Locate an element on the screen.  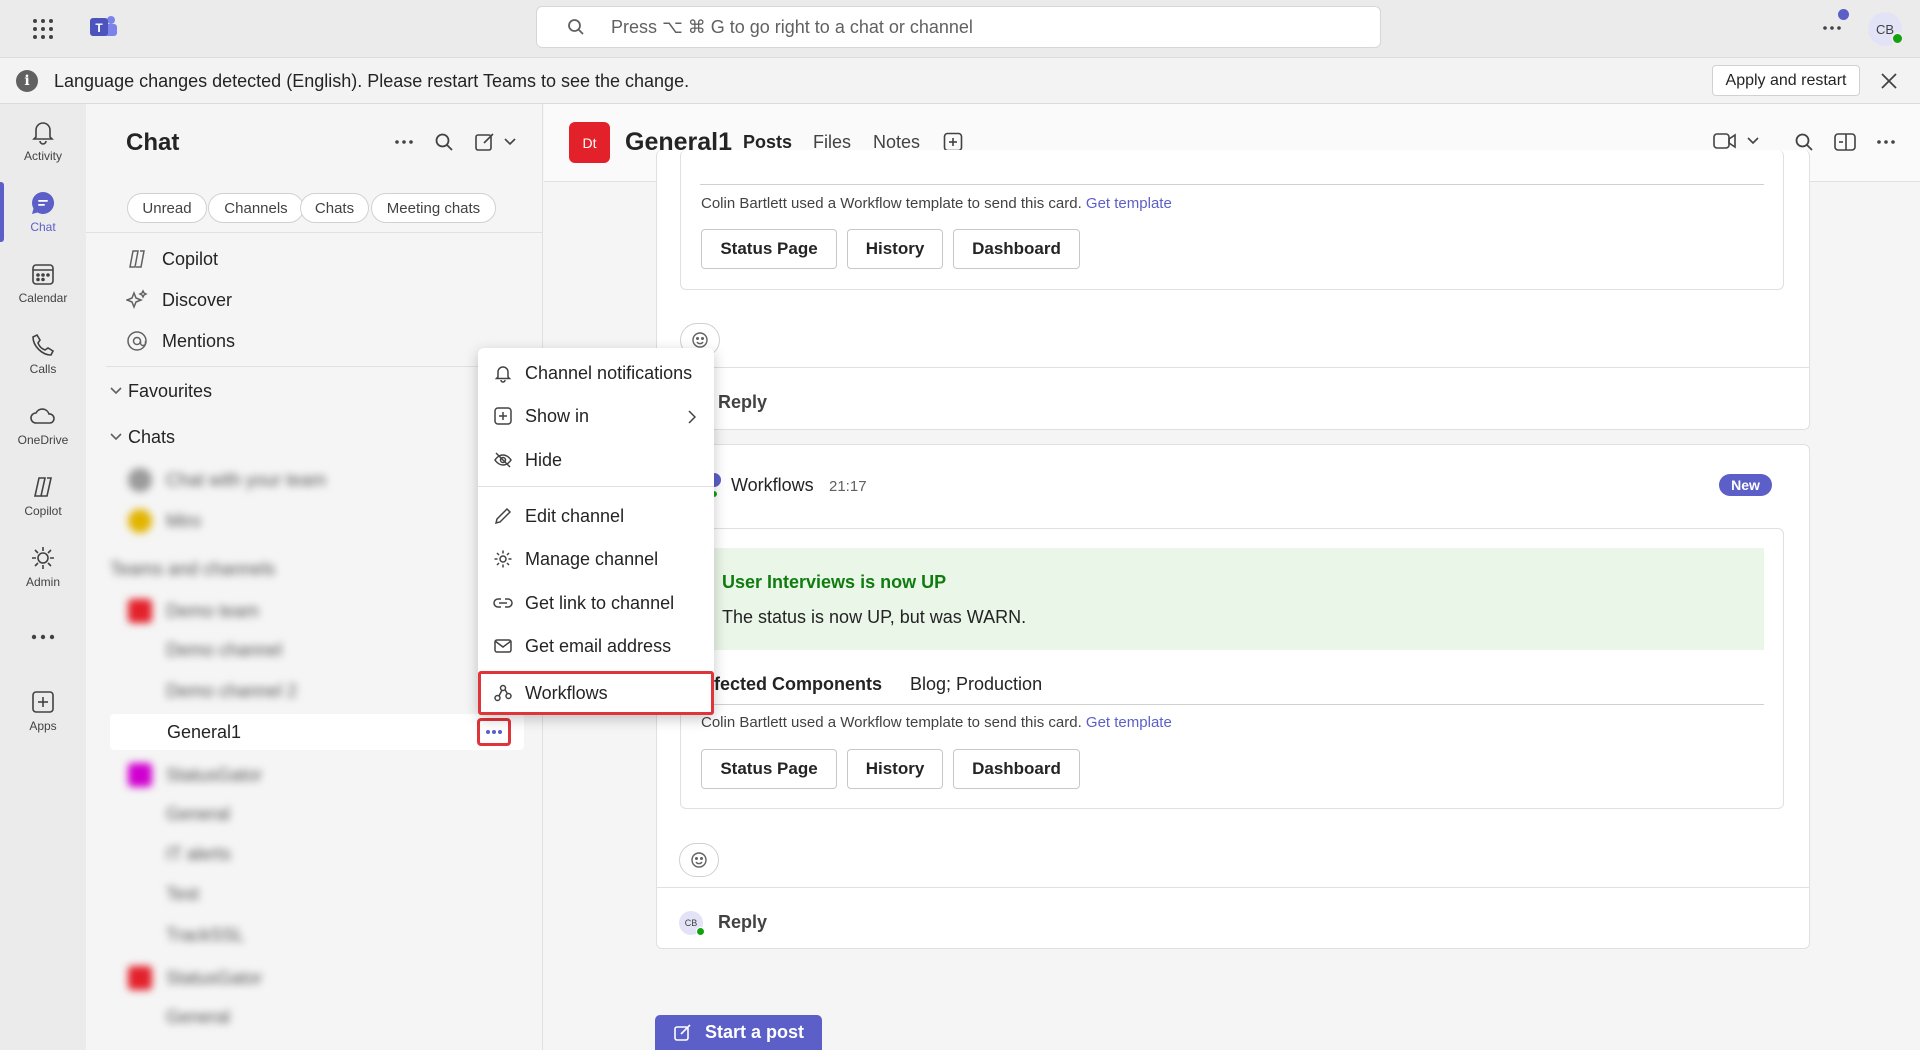
rail-item-activity: Activity is located at coordinates (43, 141).